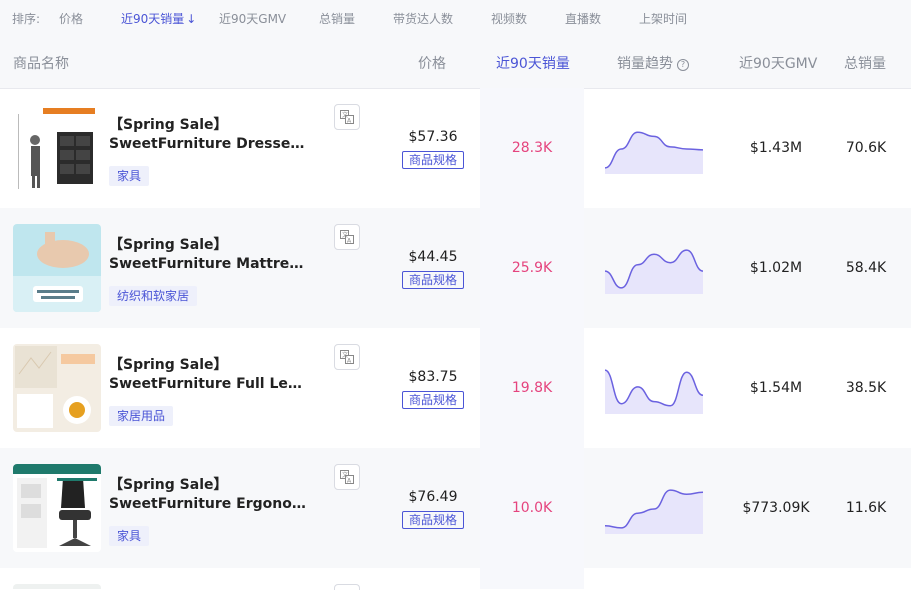 The height and width of the screenshot is (590, 911). What do you see at coordinates (866, 508) in the screenshot?
I see `total-sales-value: 11.6K` at bounding box center [866, 508].